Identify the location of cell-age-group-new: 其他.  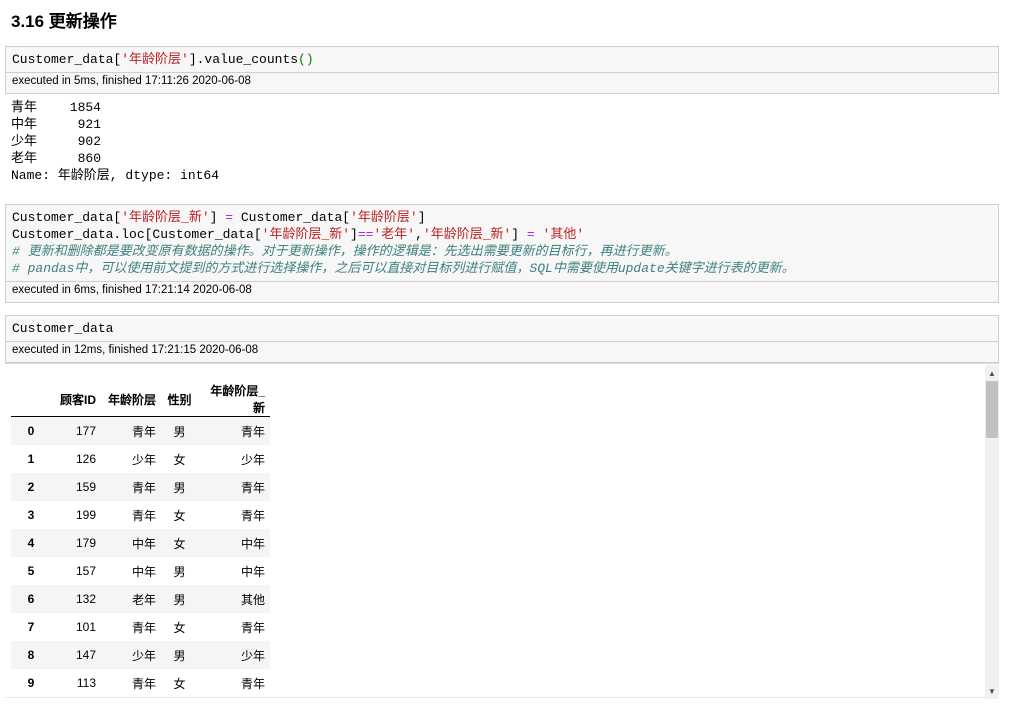
(252, 599).